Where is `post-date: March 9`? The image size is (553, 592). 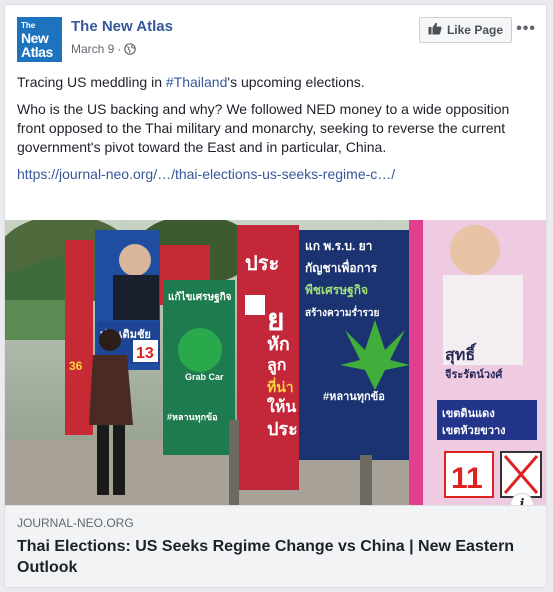 post-date: March 9 is located at coordinates (92, 49).